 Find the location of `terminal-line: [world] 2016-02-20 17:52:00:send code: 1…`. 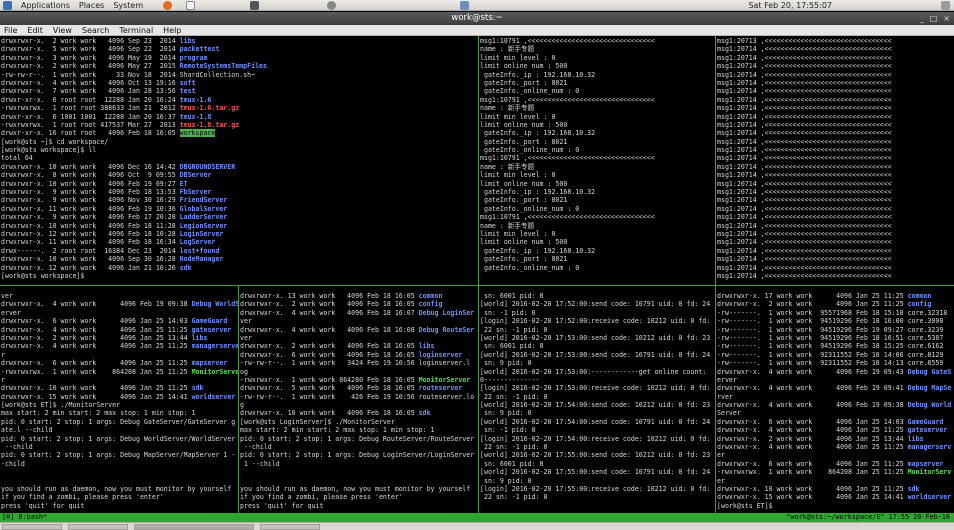

terminal-line: [world] 2016-02-20 17:52:00:send code: 1… is located at coordinates (595, 304).